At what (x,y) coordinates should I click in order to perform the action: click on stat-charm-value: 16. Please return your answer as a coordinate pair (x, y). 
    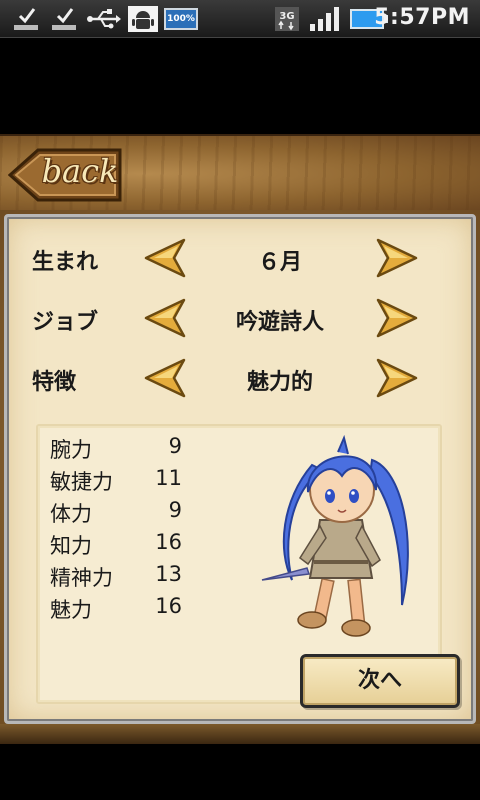
    Looking at the image, I should click on (168, 606).